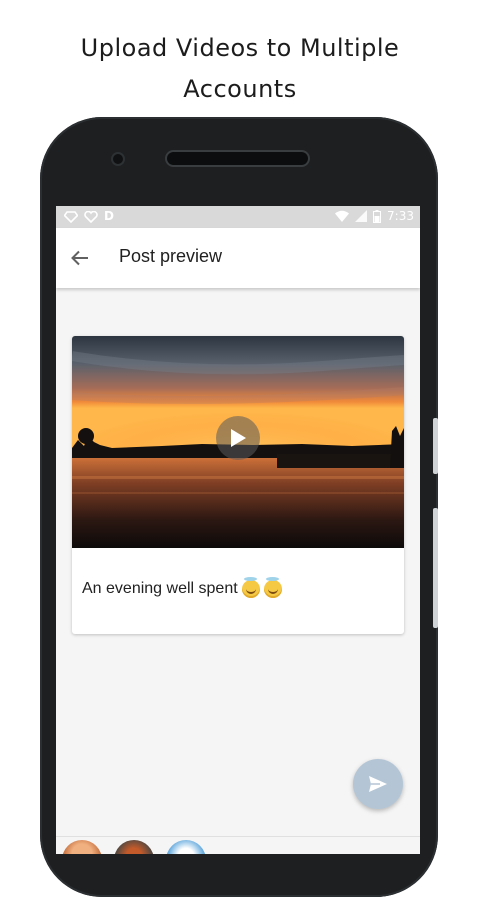 The image size is (480, 897). What do you see at coordinates (71, 216) in the screenshot?
I see `diamond-icon` at bounding box center [71, 216].